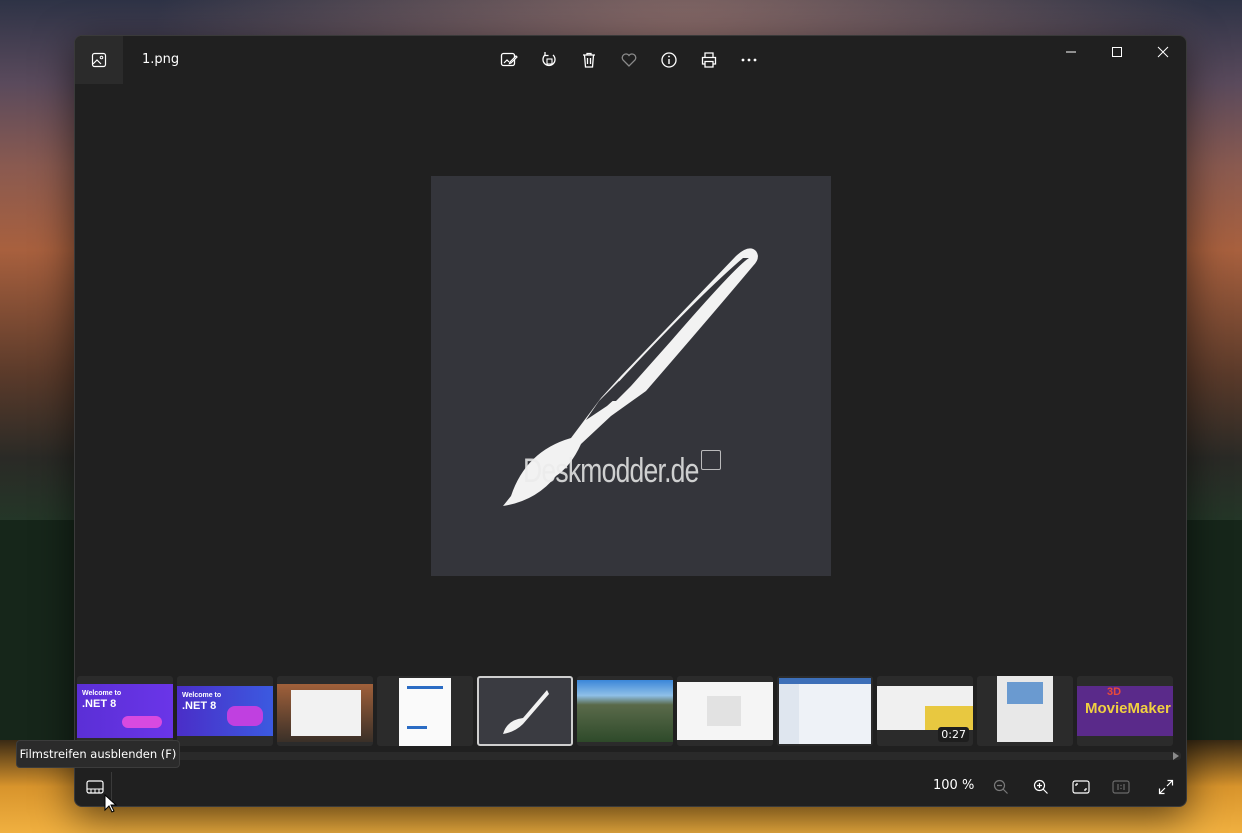  Describe the element at coordinates (678, 756) in the screenshot. I see `filmstrip-scrollbar` at that location.